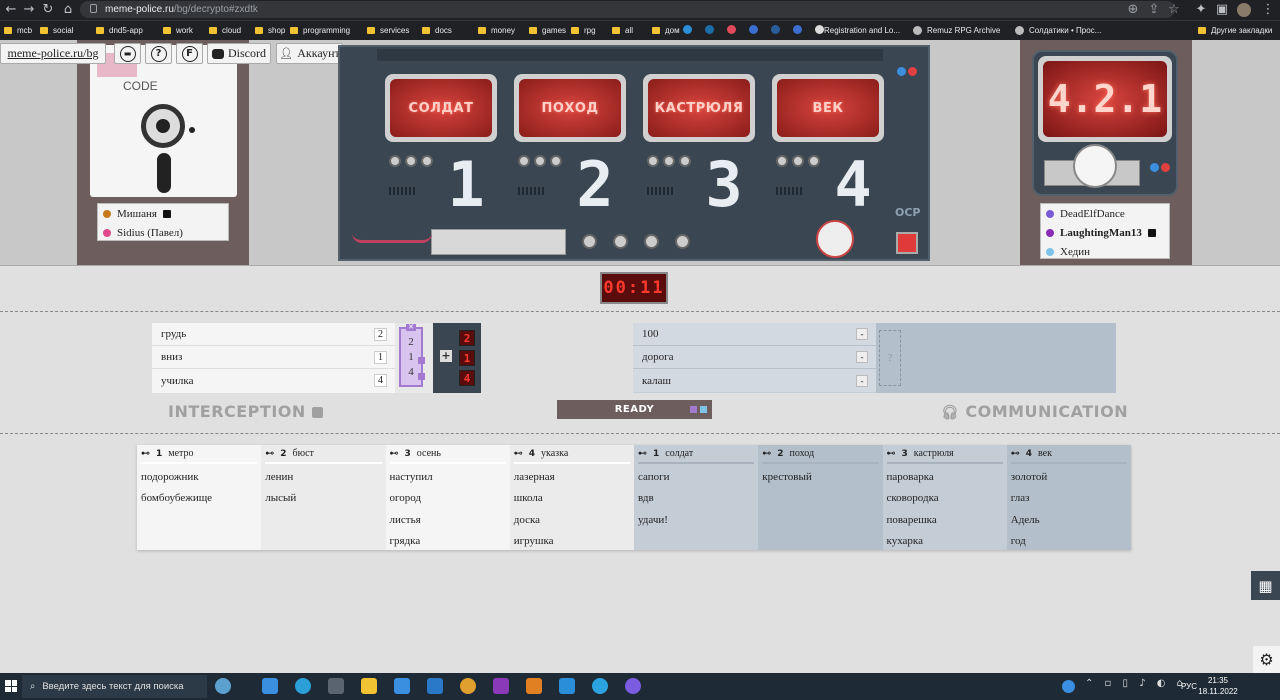 The height and width of the screenshot is (700, 1280). Describe the element at coordinates (642, 453) in the screenshot. I see `key-icon: ⊷` at that location.